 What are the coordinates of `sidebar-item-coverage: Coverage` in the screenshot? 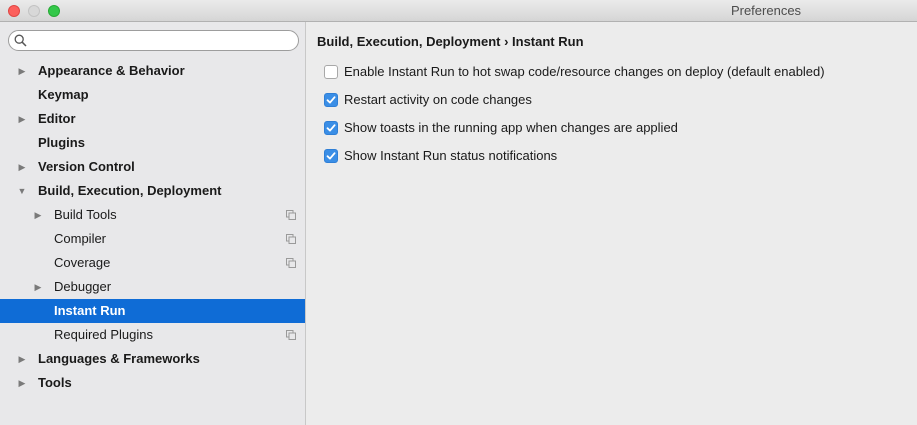 It's located at (152, 263).